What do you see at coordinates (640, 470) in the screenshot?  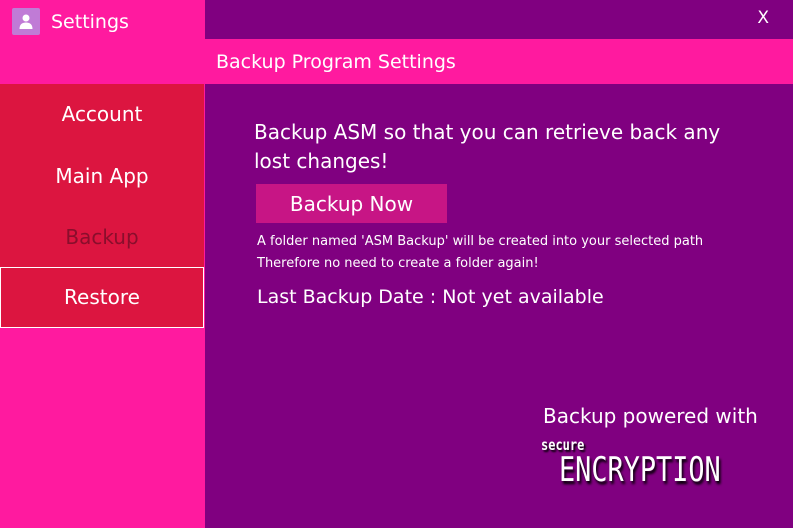 I see `brand-big-text: ENCRYPTION` at bounding box center [640, 470].